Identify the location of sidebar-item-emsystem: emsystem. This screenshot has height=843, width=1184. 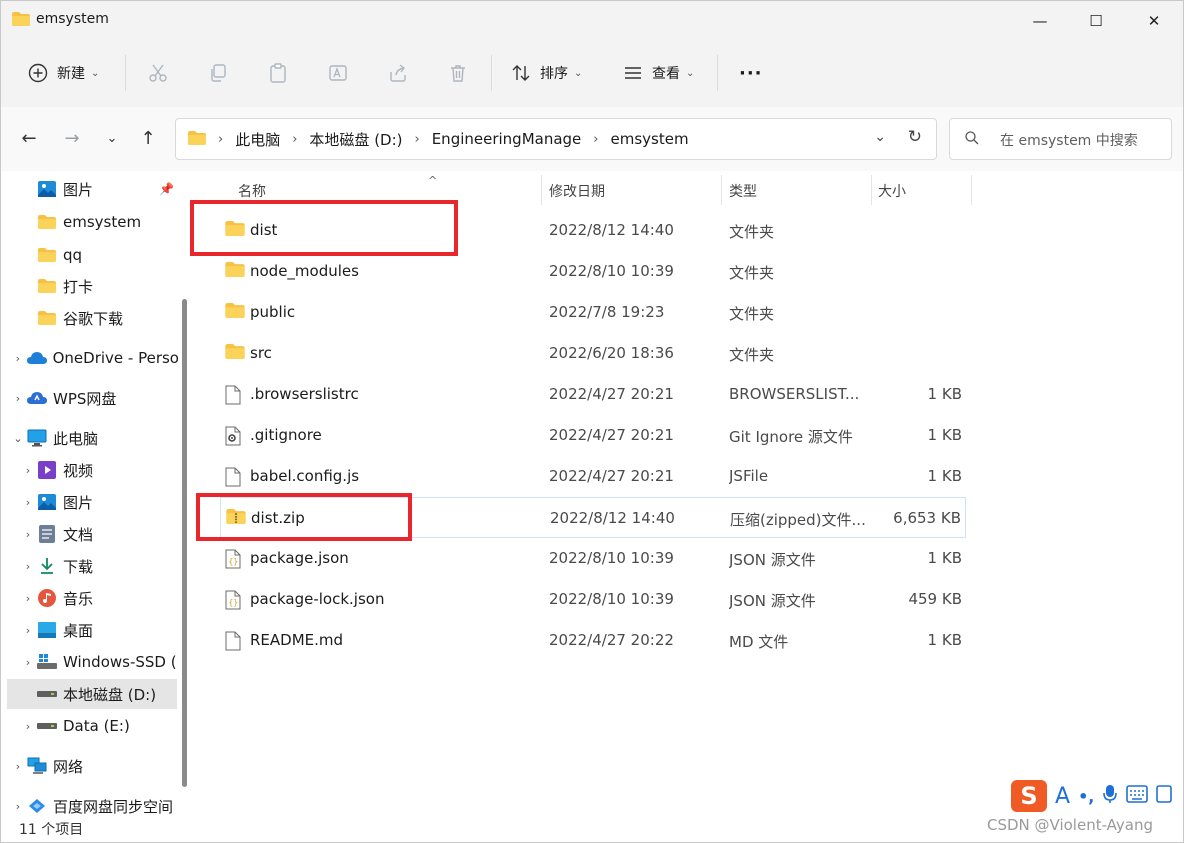
(99, 222).